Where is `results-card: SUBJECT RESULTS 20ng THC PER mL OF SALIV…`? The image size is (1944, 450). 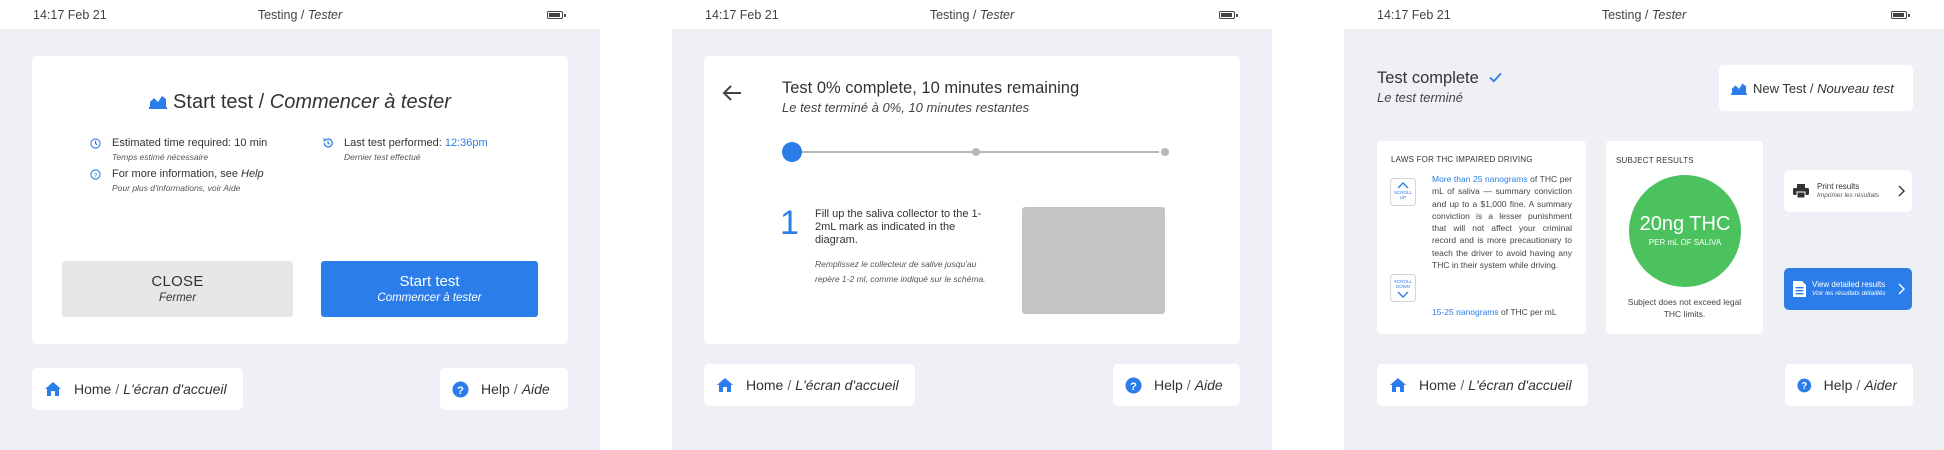 results-card: SUBJECT RESULTS 20ng THC PER mL OF SALIV… is located at coordinates (1684, 237).